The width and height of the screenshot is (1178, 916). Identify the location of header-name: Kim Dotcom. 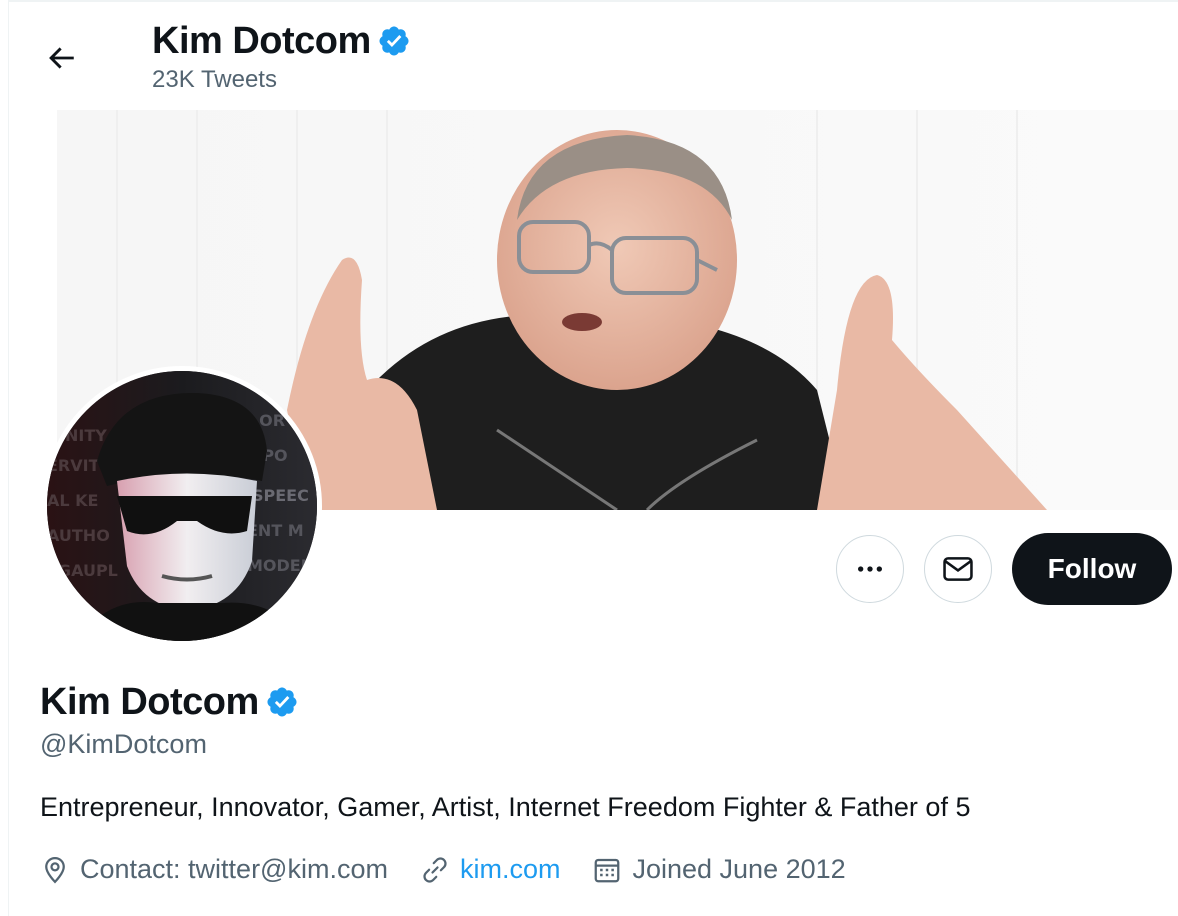
(261, 41).